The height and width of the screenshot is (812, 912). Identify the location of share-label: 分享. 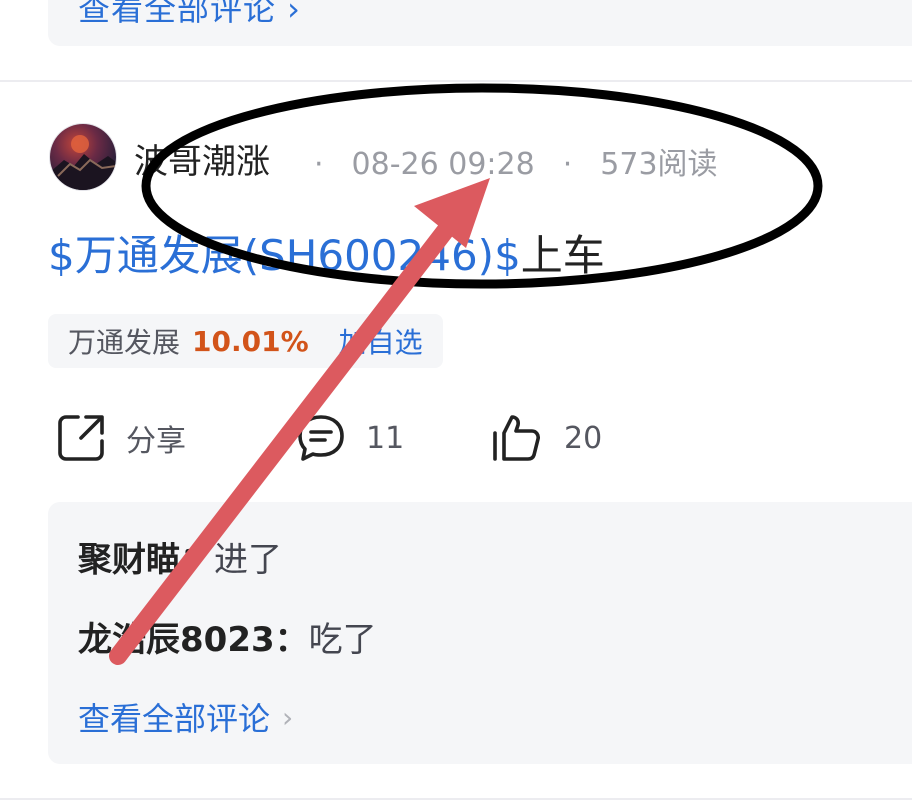
(156, 441).